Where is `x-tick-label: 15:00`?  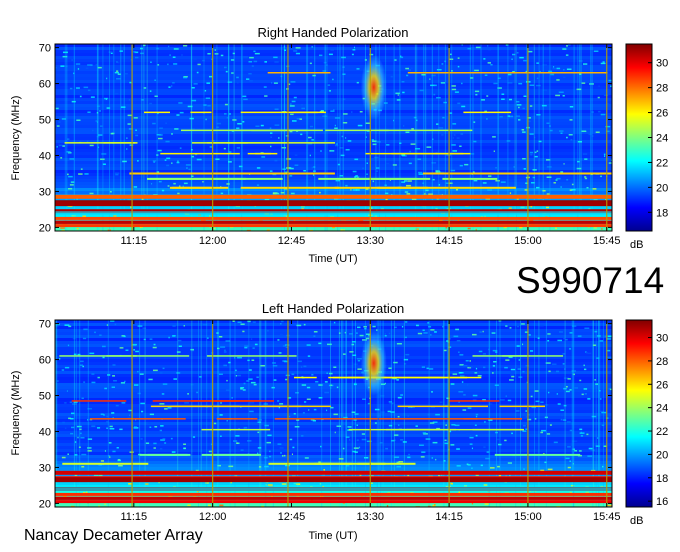
x-tick-label: 15:00 is located at coordinates (528, 241).